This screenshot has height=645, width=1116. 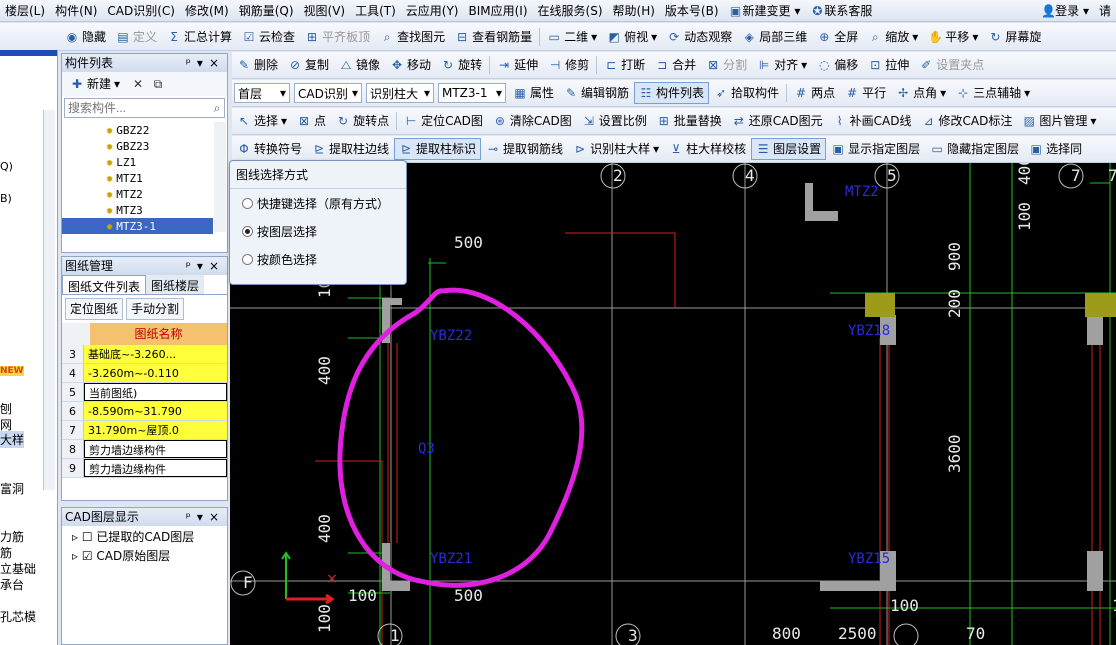 What do you see at coordinates (493, 37) in the screenshot?
I see `view-rebar-button: ⊟ 查看钢筋量` at bounding box center [493, 37].